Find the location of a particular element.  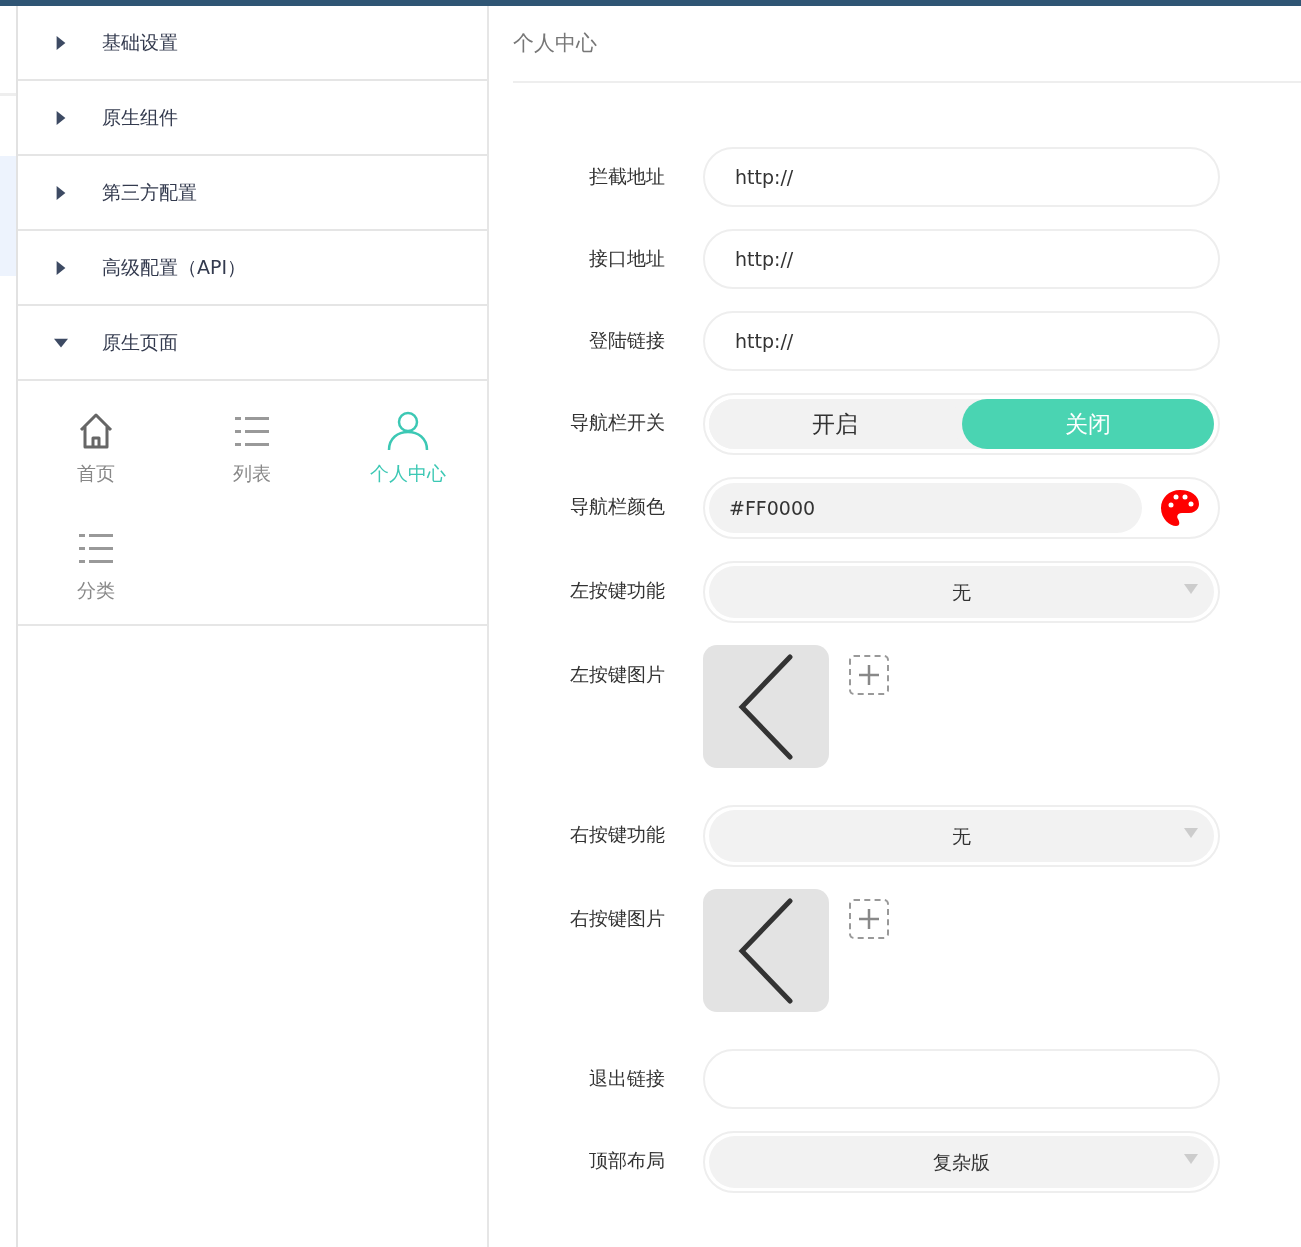

field-label: 右按键功能 is located at coordinates (617, 834).